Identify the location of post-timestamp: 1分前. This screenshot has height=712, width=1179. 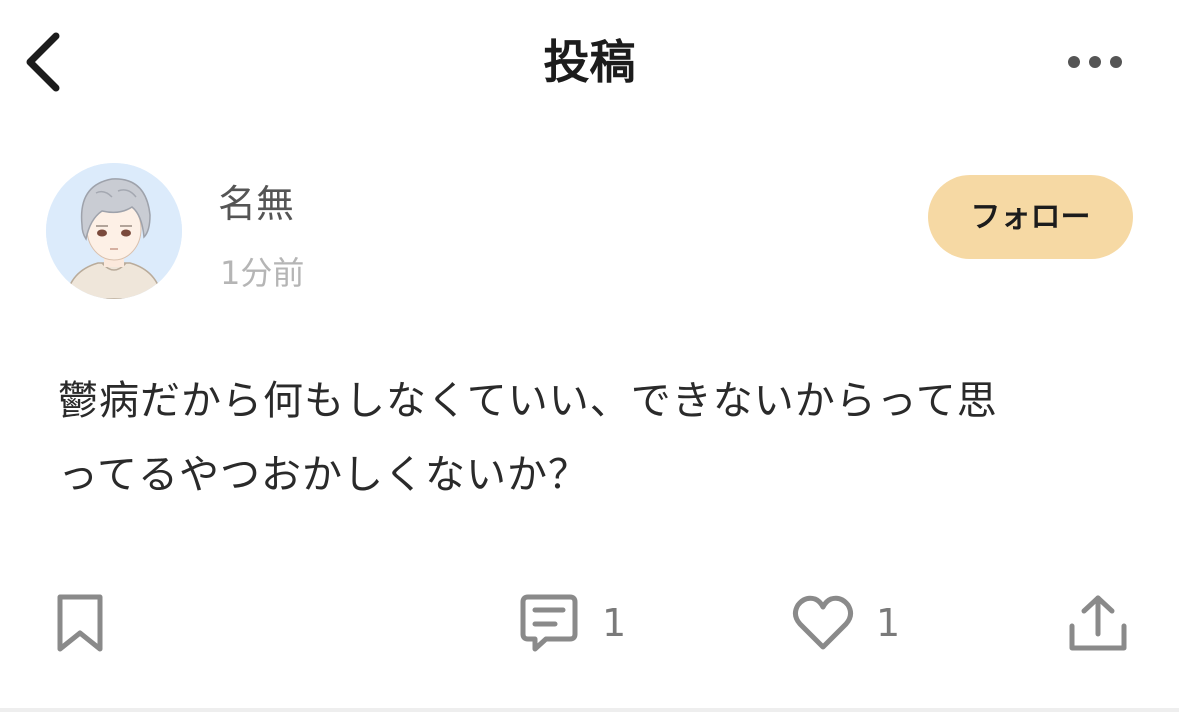
(262, 273).